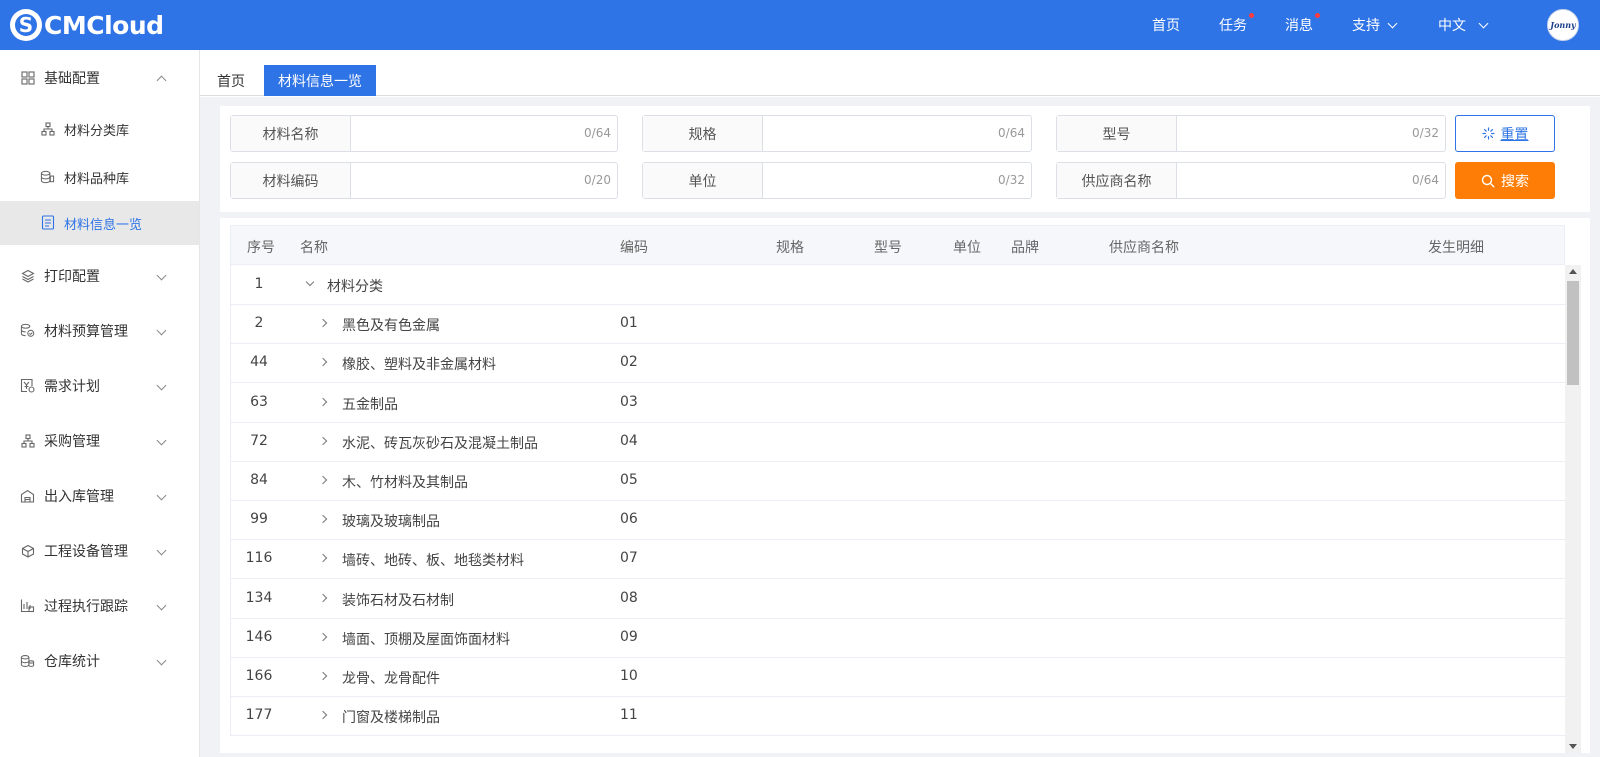  I want to click on nav-messages: 消息, so click(1302, 25).